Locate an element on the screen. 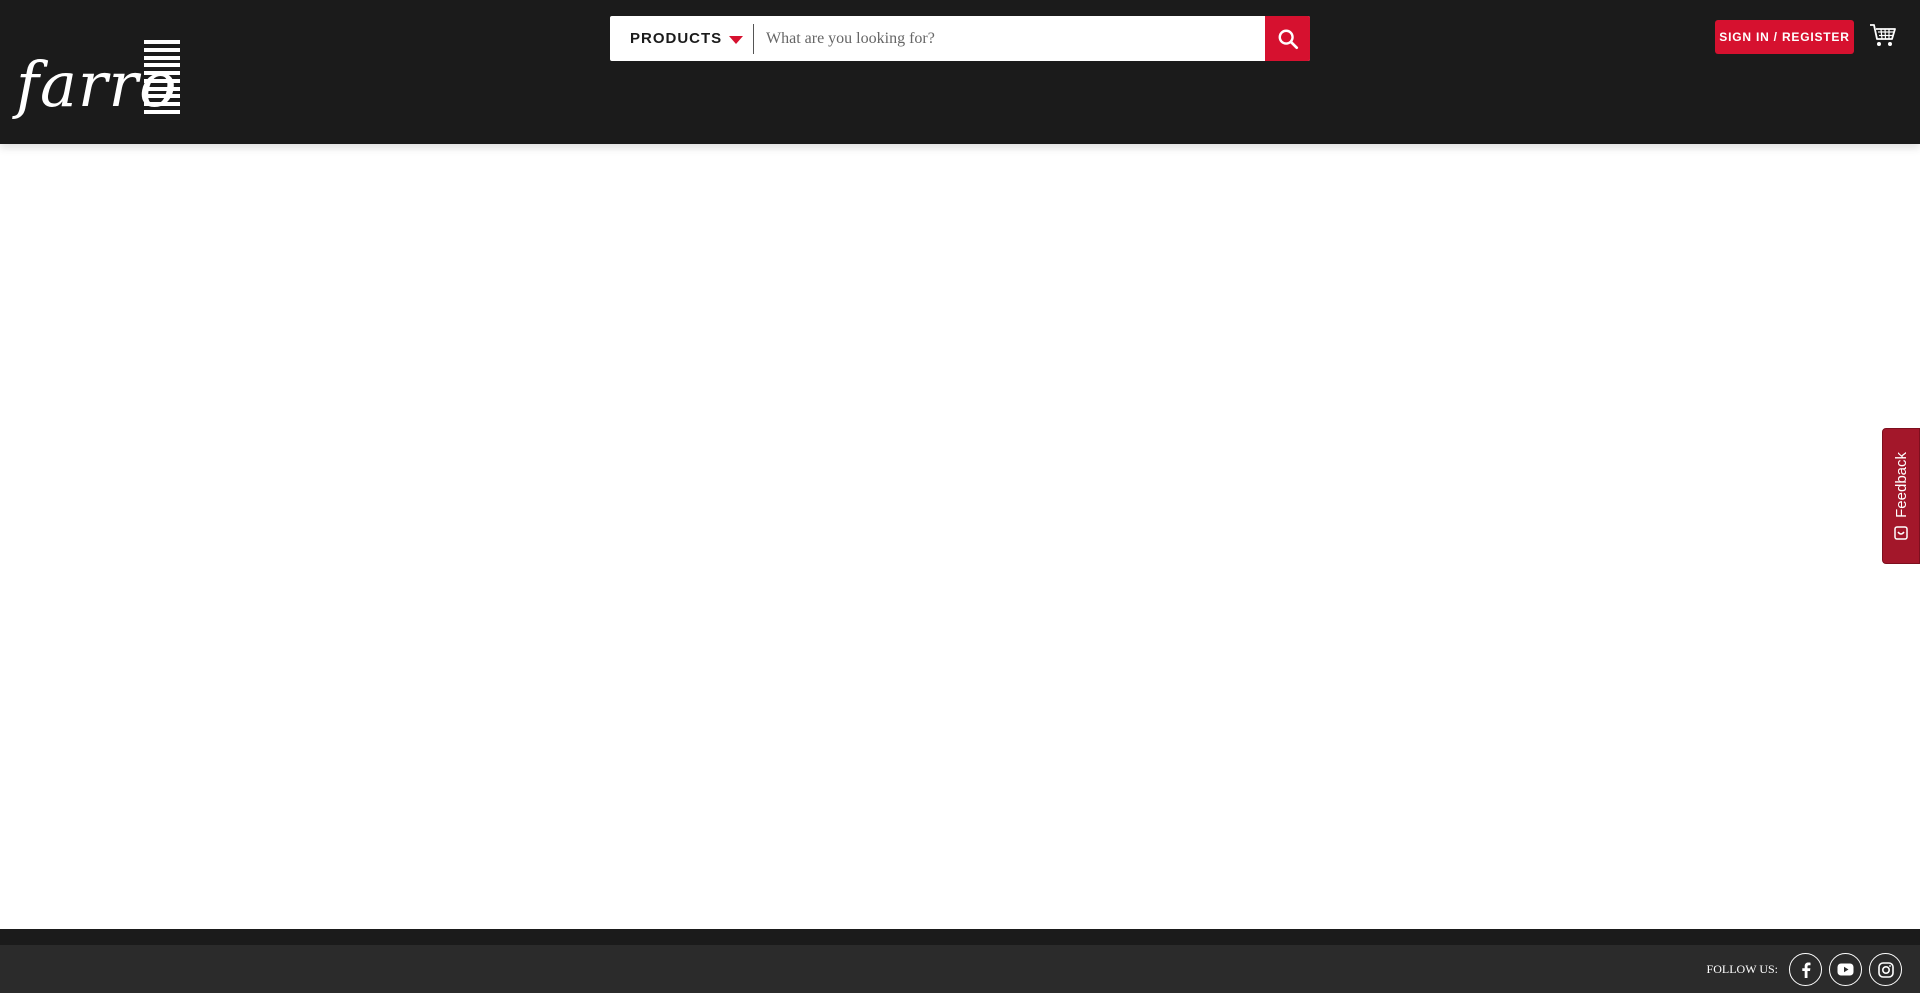 The image size is (1920, 993). search-icon is located at coordinates (1288, 39).